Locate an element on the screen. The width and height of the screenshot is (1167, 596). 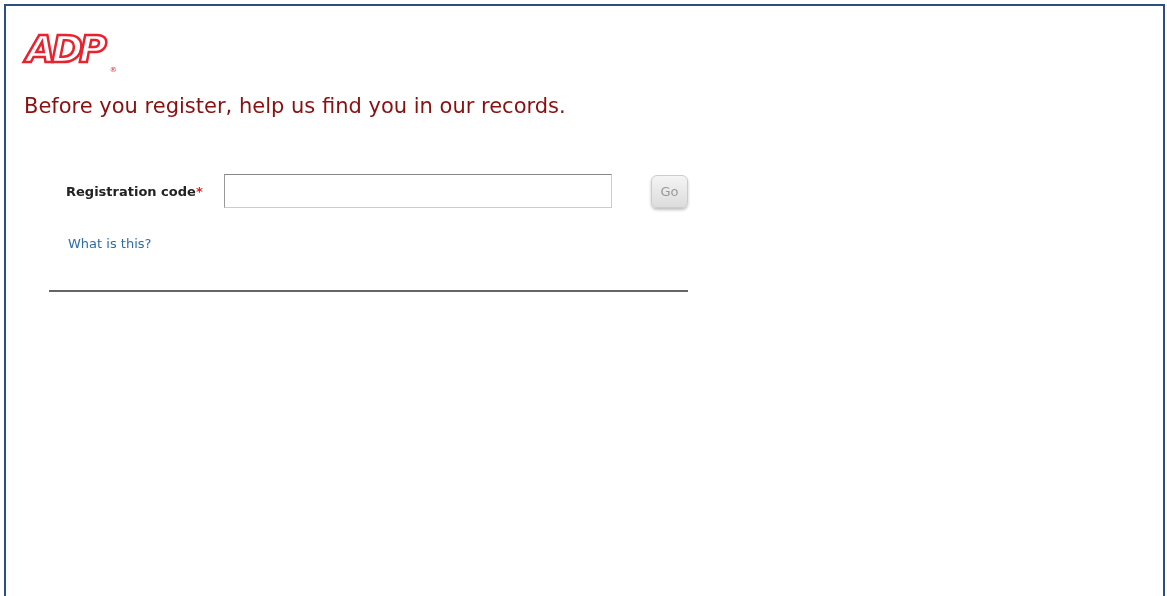
registration-code-field is located at coordinates (418, 191).